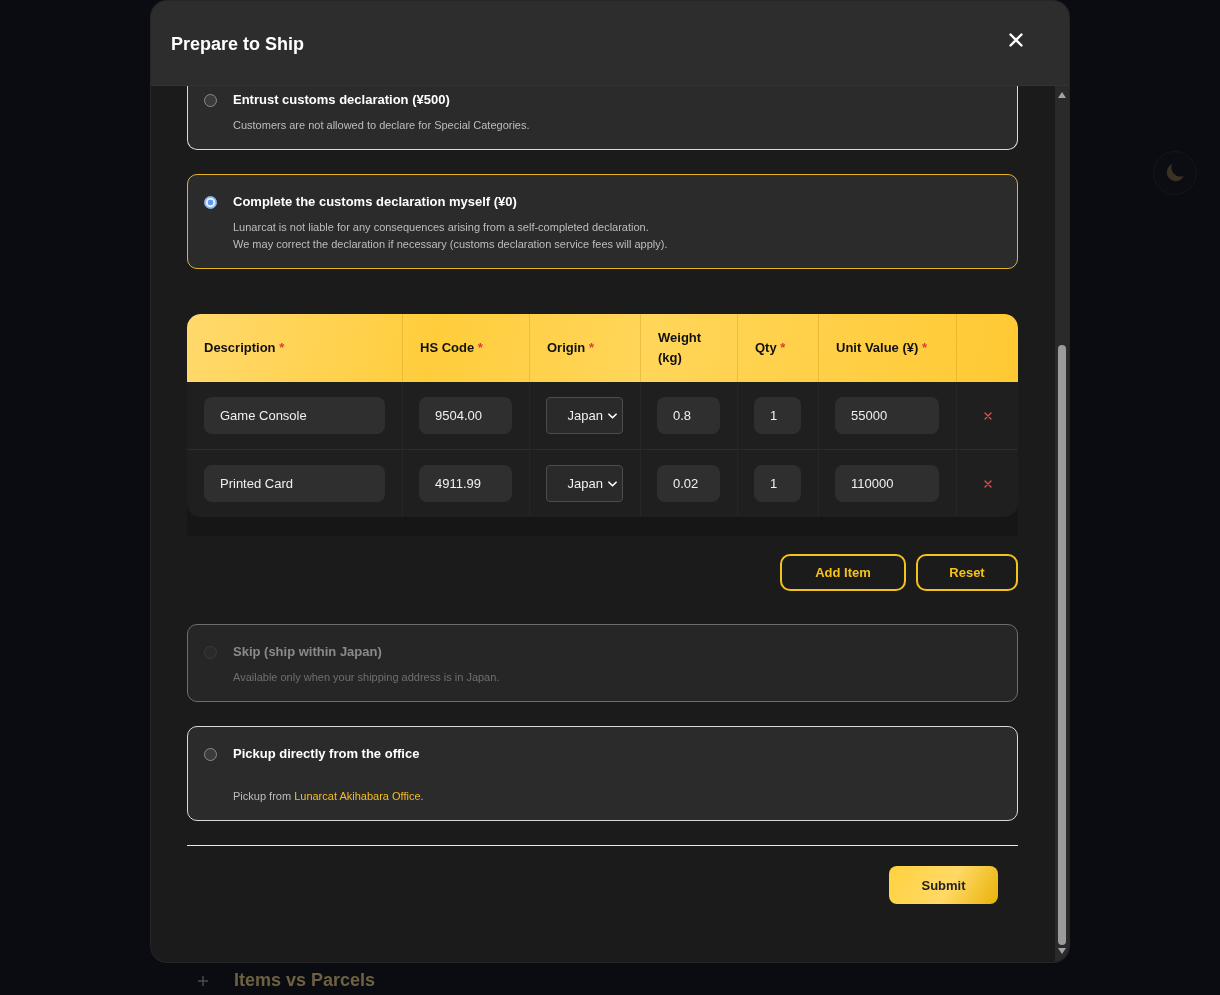 The image size is (1220, 995). I want to click on option-title: Entrust customs declaration (¥500), so click(341, 100).